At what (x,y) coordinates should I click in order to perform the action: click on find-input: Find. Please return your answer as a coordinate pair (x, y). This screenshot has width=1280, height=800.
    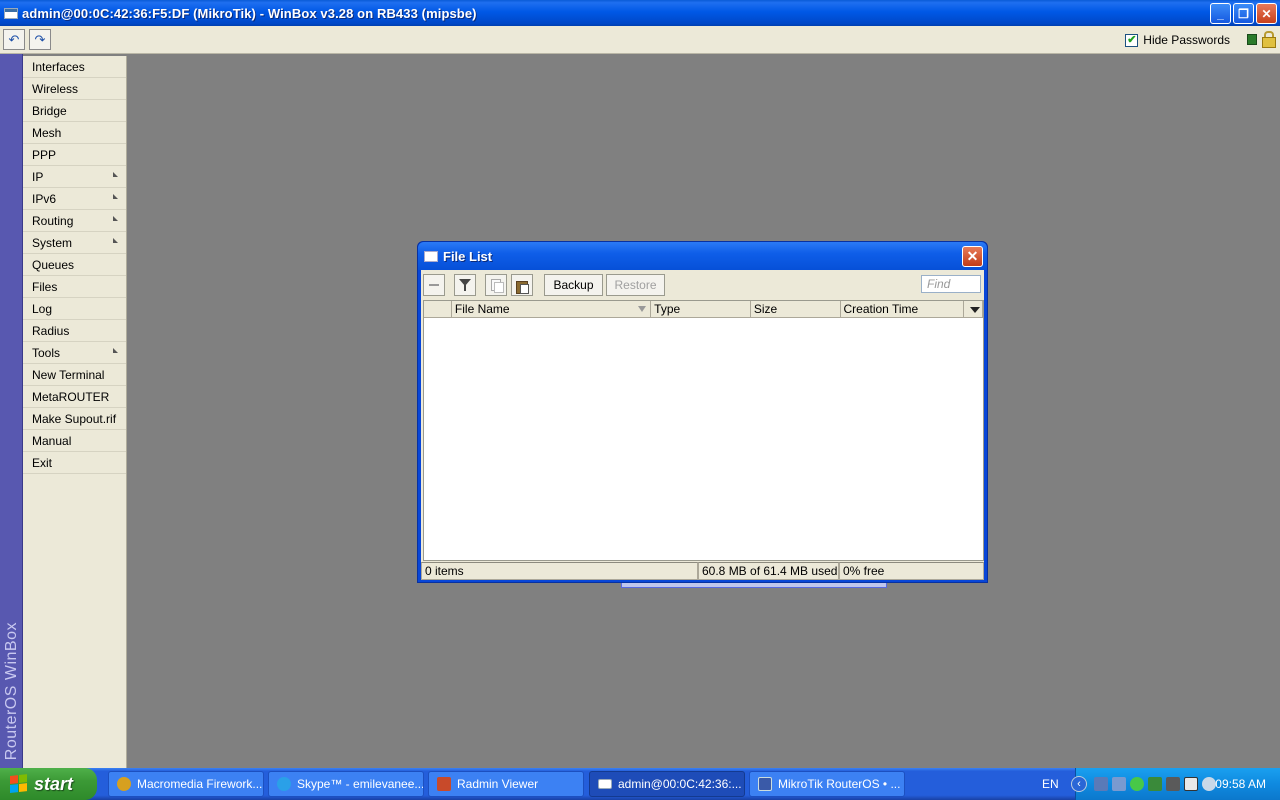
    Looking at the image, I should click on (951, 284).